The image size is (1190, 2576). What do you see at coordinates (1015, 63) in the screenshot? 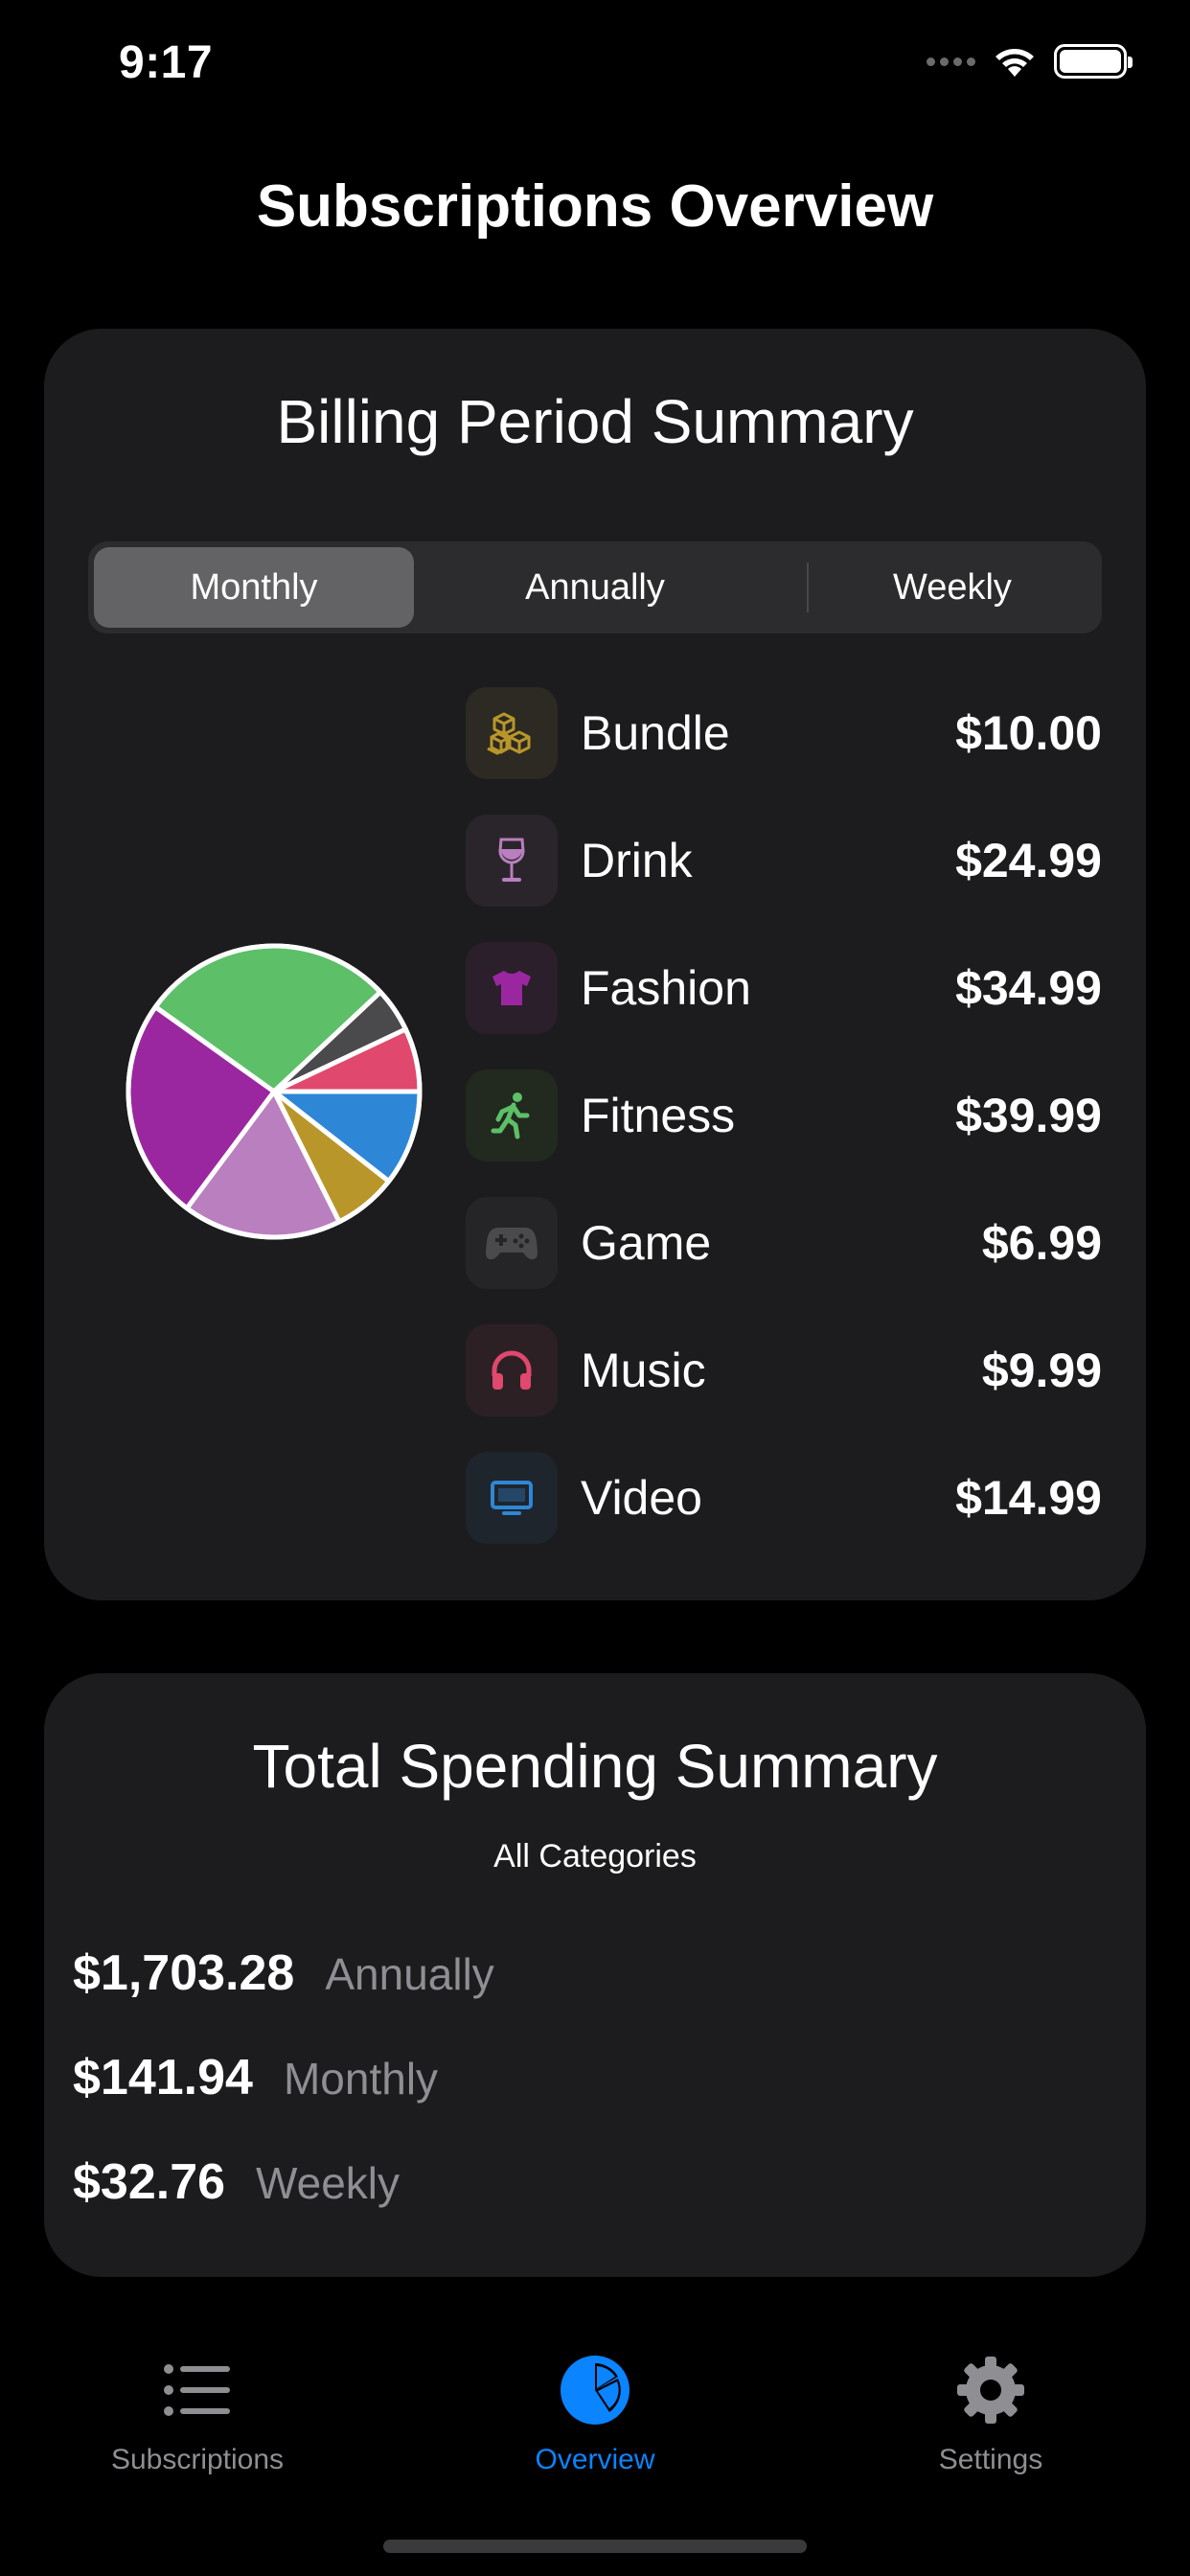
I see `wifi-icon` at bounding box center [1015, 63].